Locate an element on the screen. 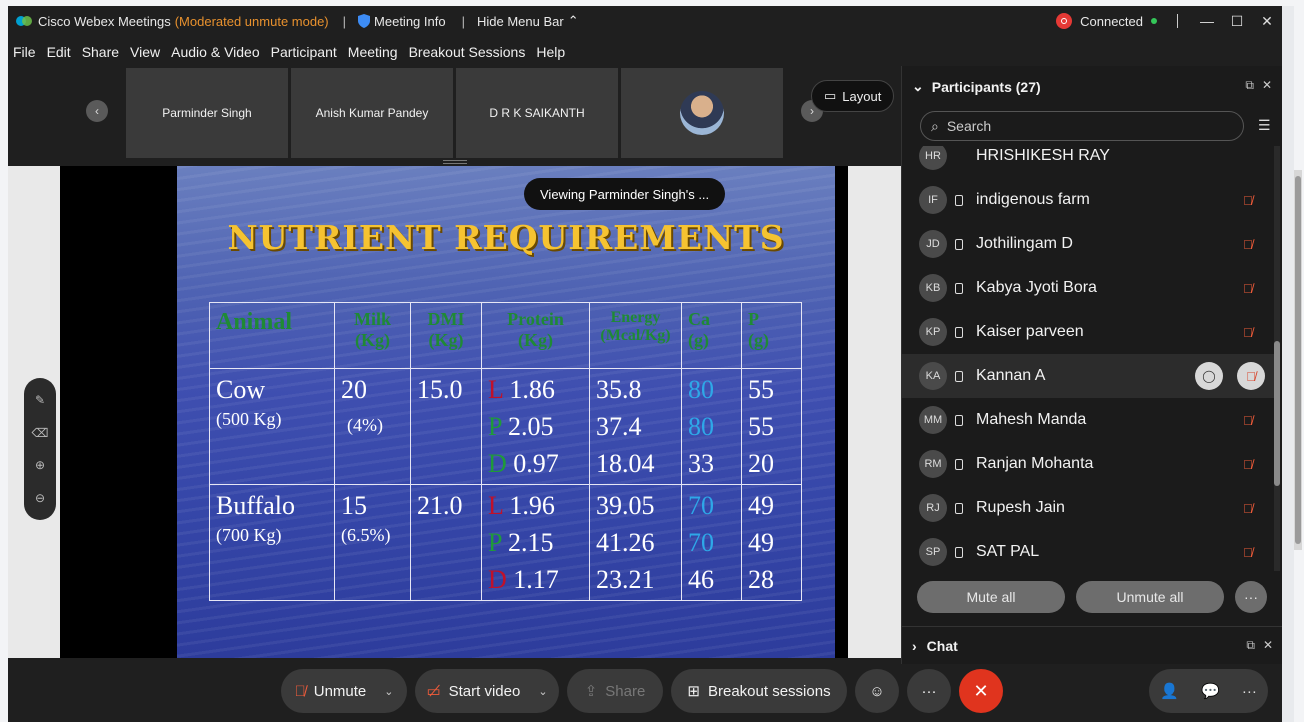 This screenshot has height=722, width=1304. end-meeting-button: ✕ is located at coordinates (981, 691).